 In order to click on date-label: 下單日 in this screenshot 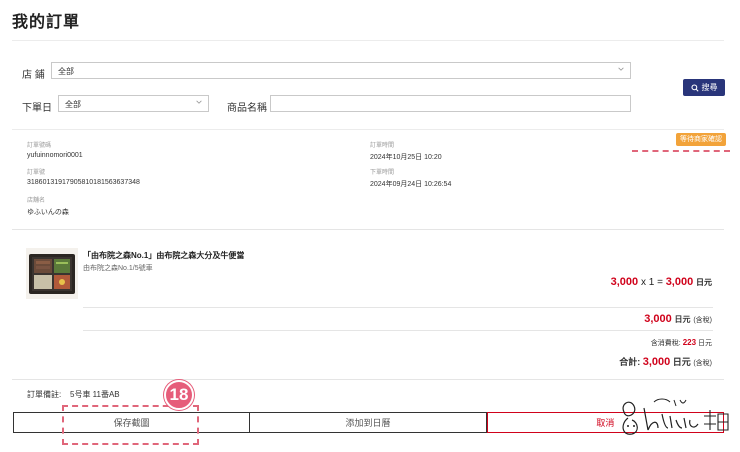, I will do `click(37, 108)`.